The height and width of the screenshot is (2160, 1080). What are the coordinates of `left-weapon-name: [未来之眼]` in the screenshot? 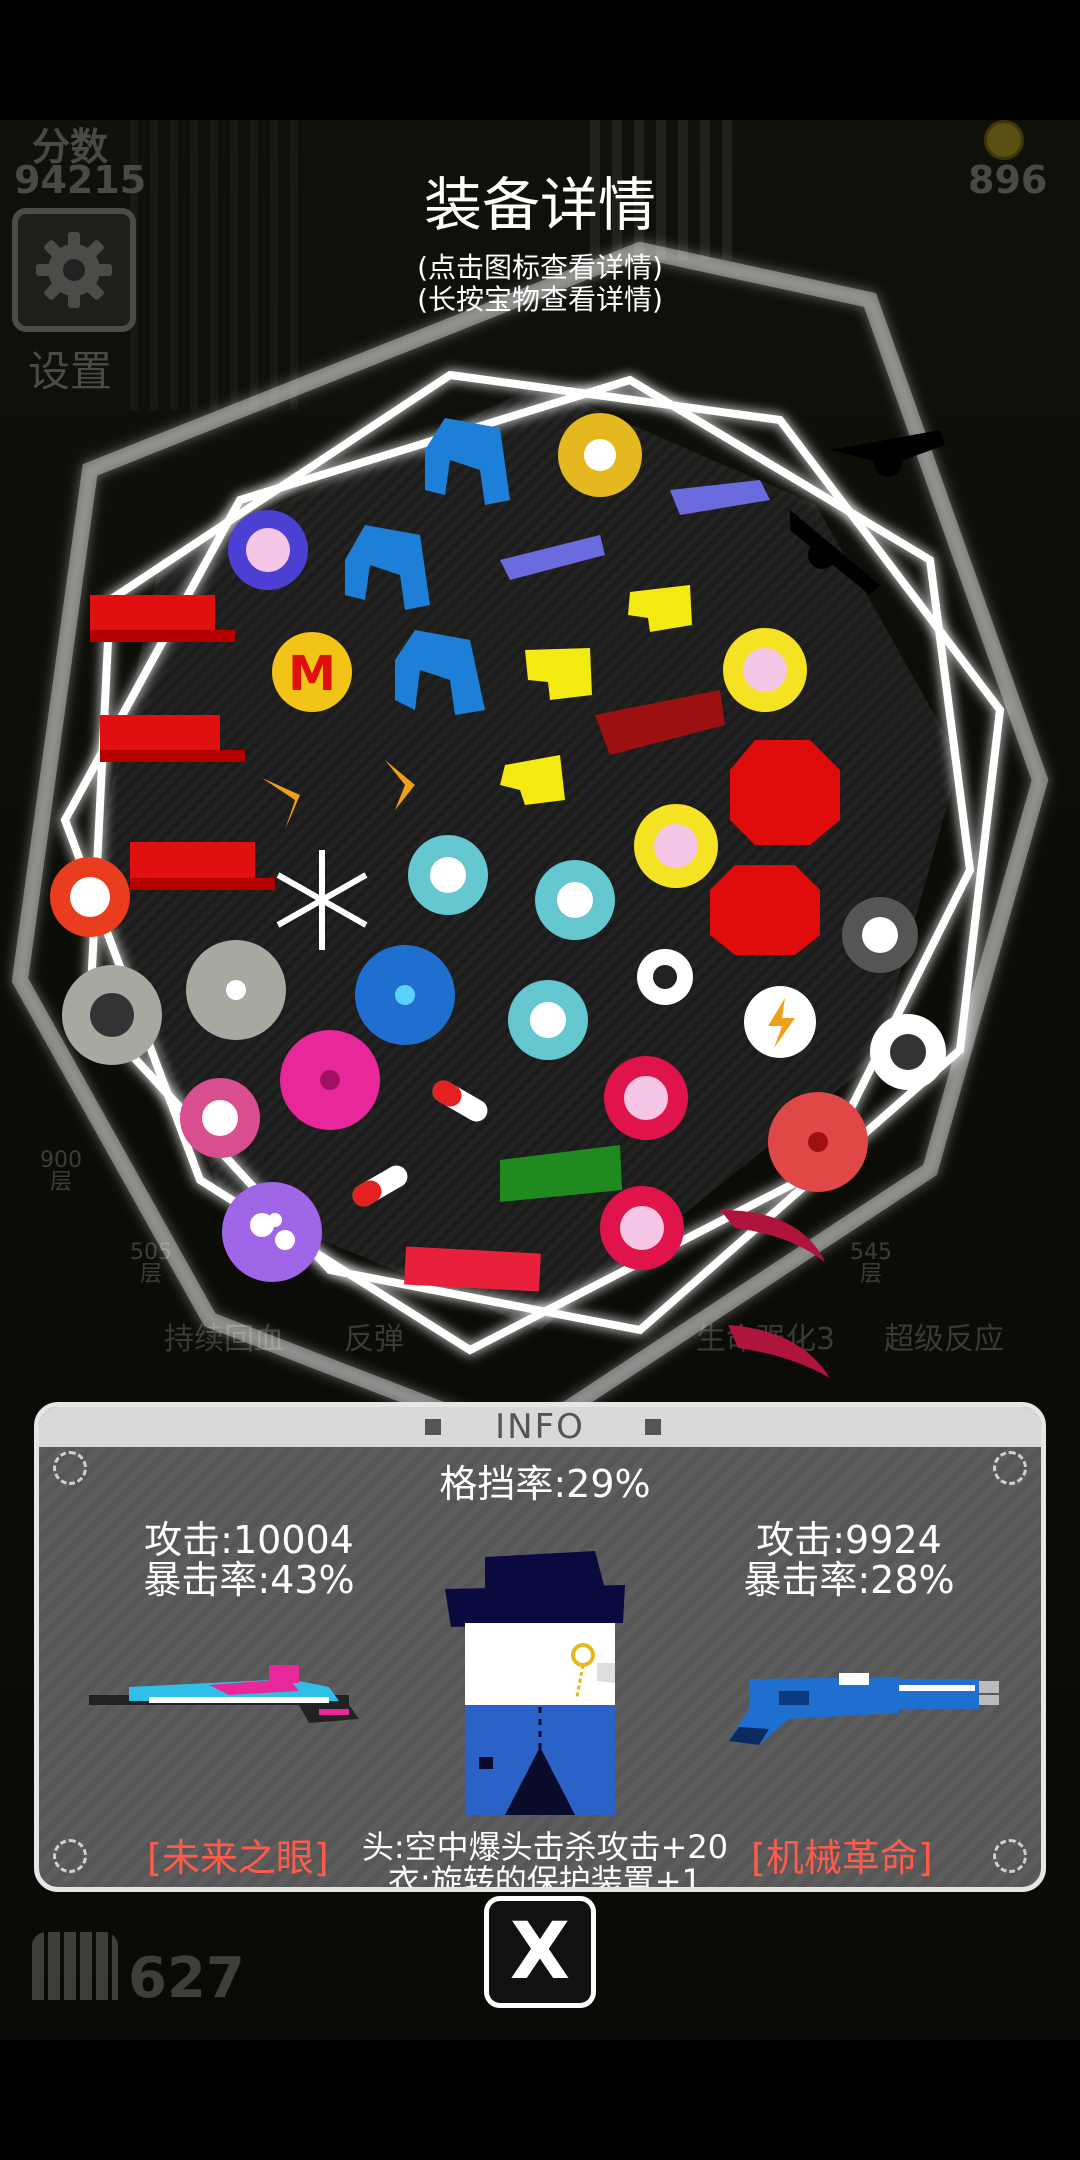 It's located at (238, 1858).